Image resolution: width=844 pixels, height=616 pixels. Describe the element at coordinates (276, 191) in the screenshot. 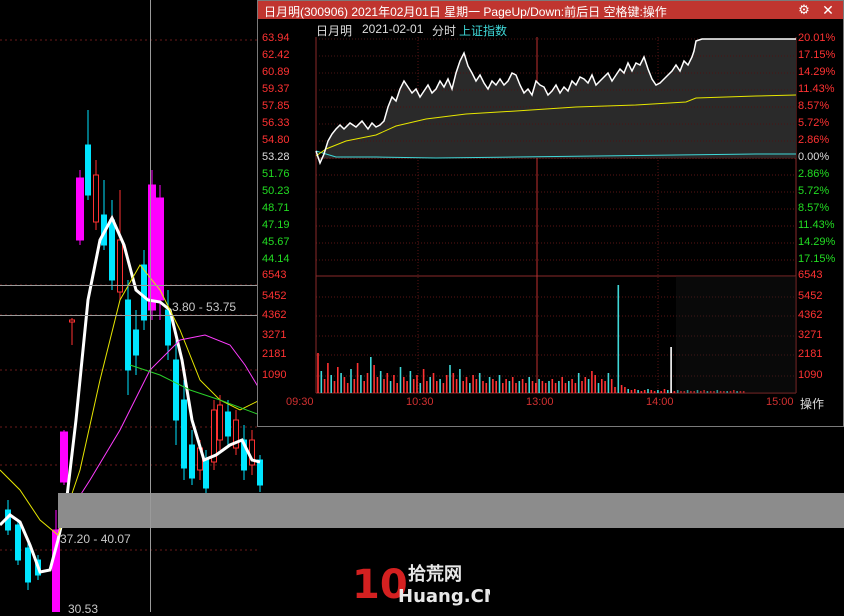

I see `price-axis-label: 50.23` at that location.